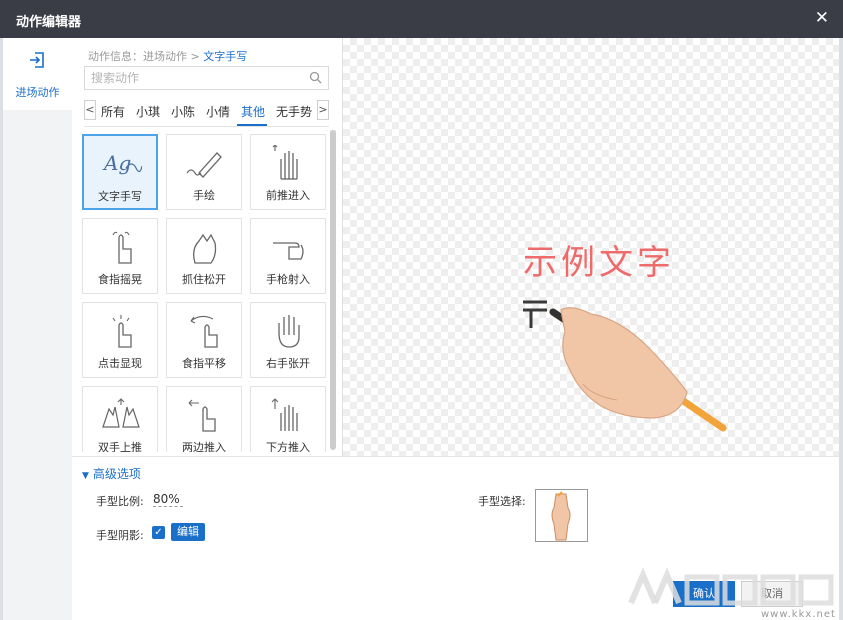 The image size is (843, 620). What do you see at coordinates (288, 251) in the screenshot?
I see `hand-gun-icon` at bounding box center [288, 251].